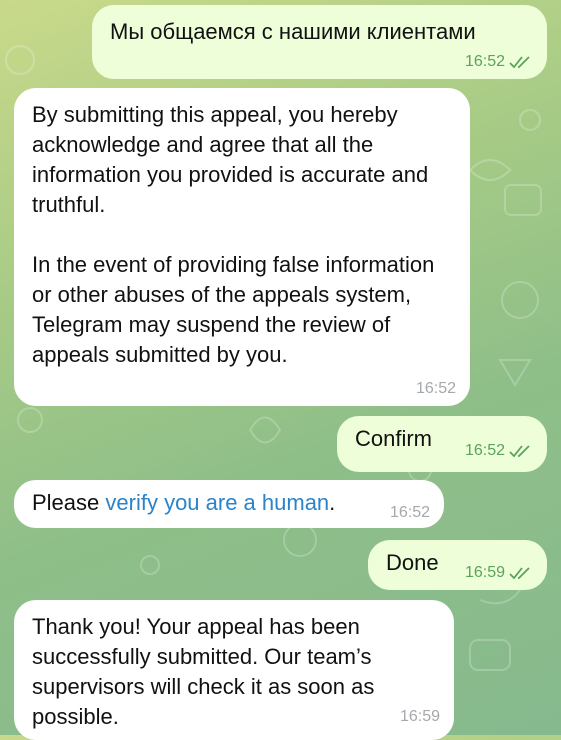  Describe the element at coordinates (442, 444) in the screenshot. I see `message-outgoing: Confirm 16:52` at that location.